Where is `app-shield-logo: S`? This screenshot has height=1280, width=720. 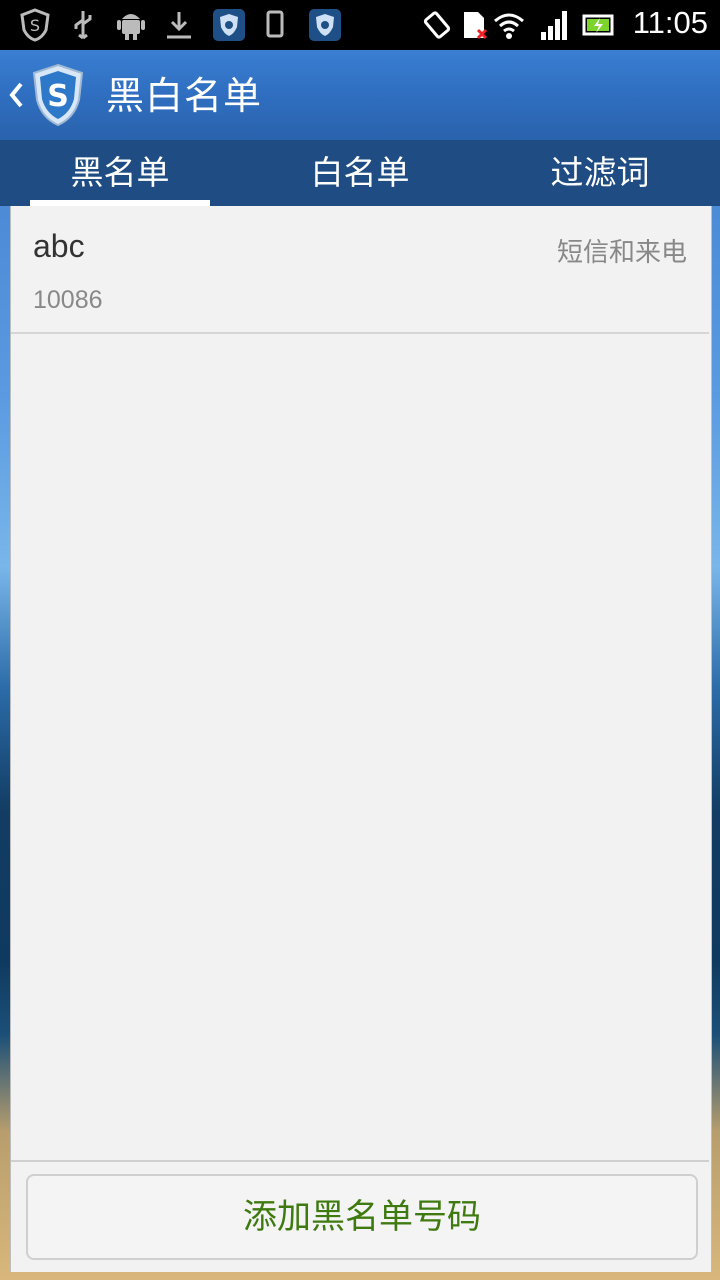
app-shield-logo: S is located at coordinates (58, 95).